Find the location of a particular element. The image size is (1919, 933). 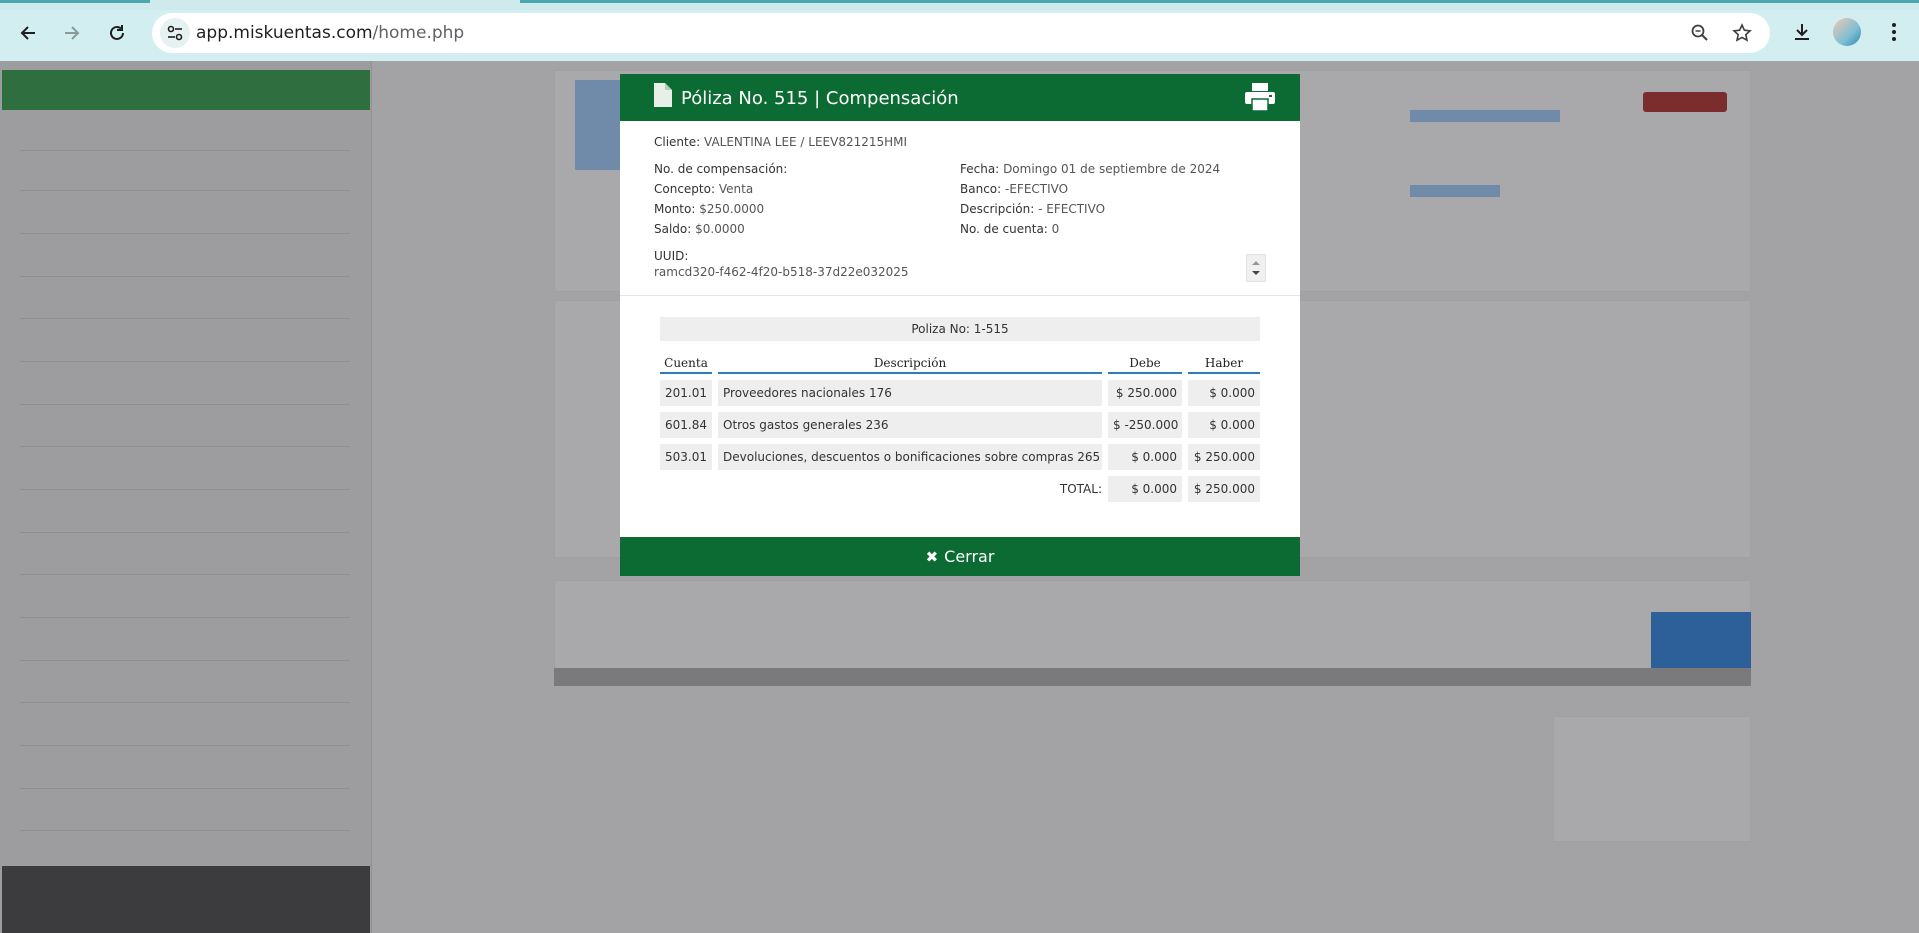

forward-arrow-icon is located at coordinates (72, 33).